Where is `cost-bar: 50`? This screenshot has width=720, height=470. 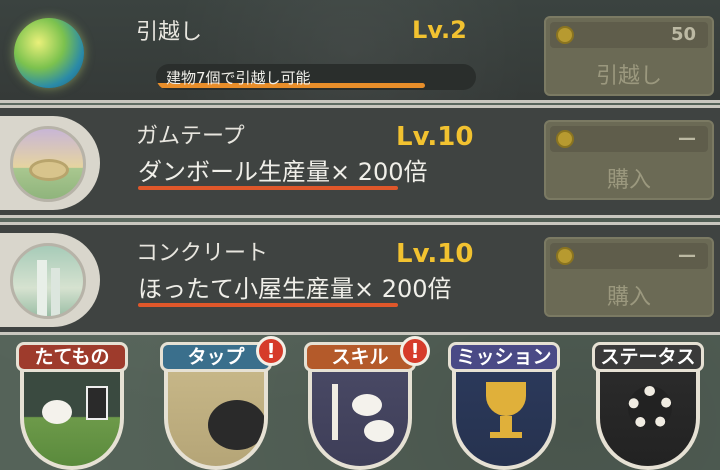 cost-bar: 50 is located at coordinates (629, 35).